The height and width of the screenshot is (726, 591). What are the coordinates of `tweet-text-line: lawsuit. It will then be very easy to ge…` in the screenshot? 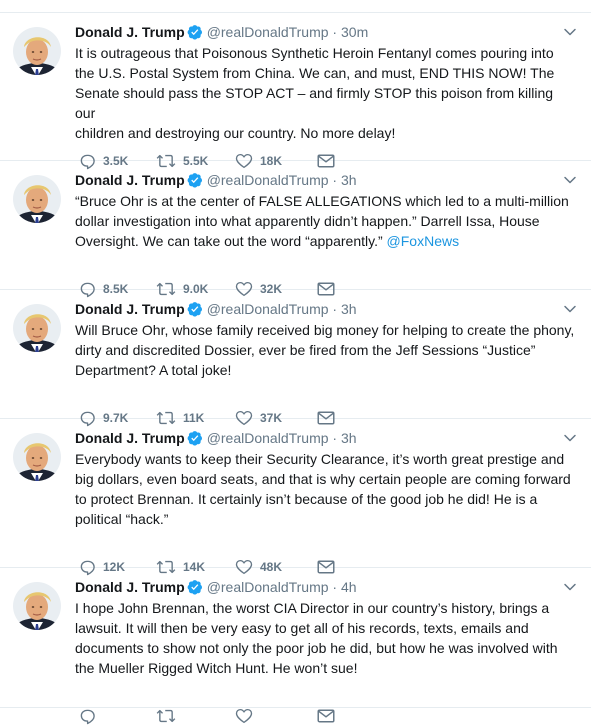 It's located at (302, 628).